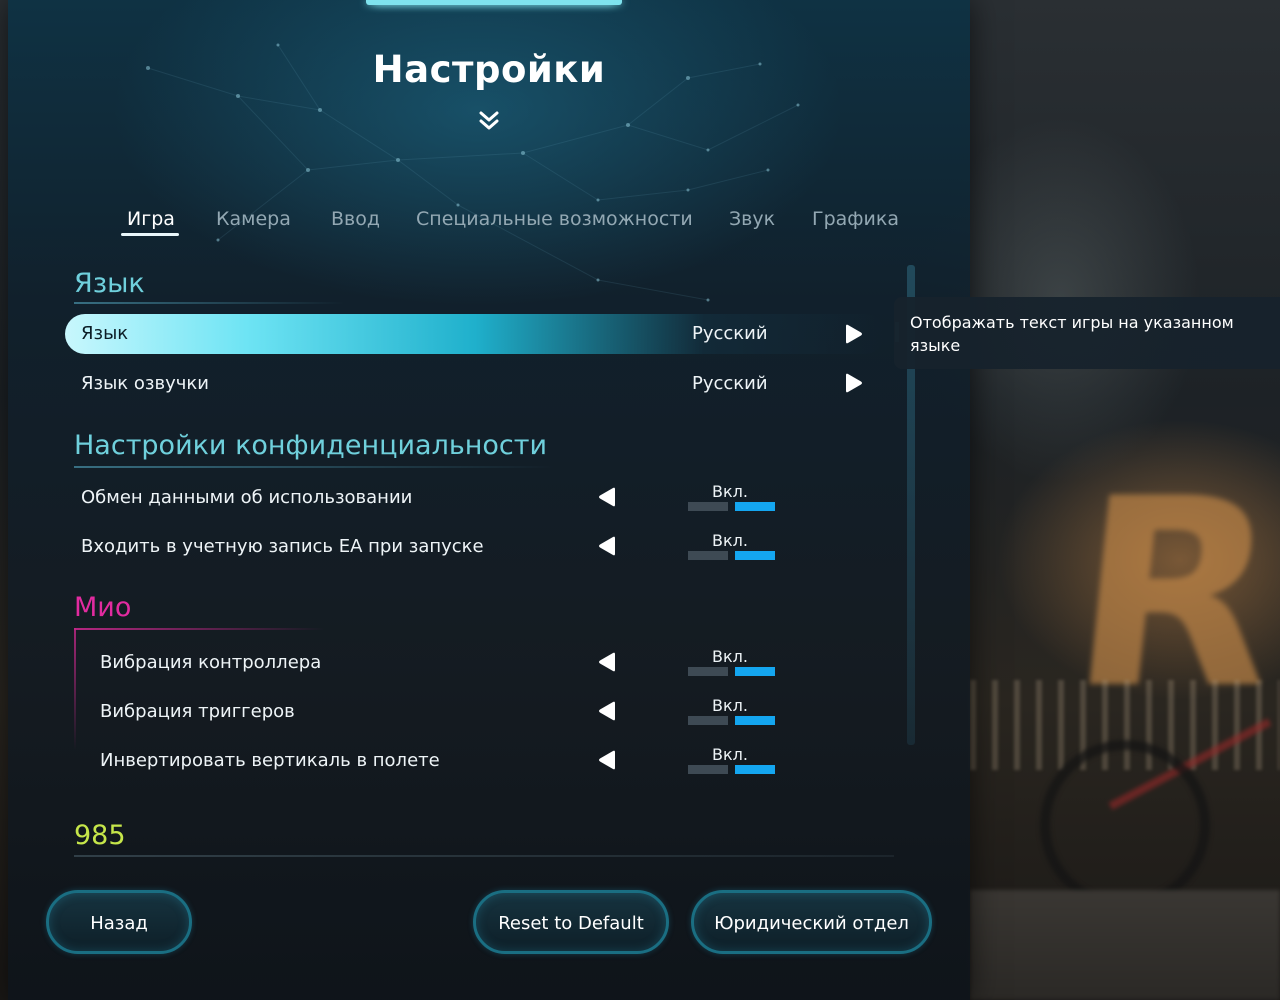  I want to click on setting-label: Обмен данными об использовании, so click(247, 497).